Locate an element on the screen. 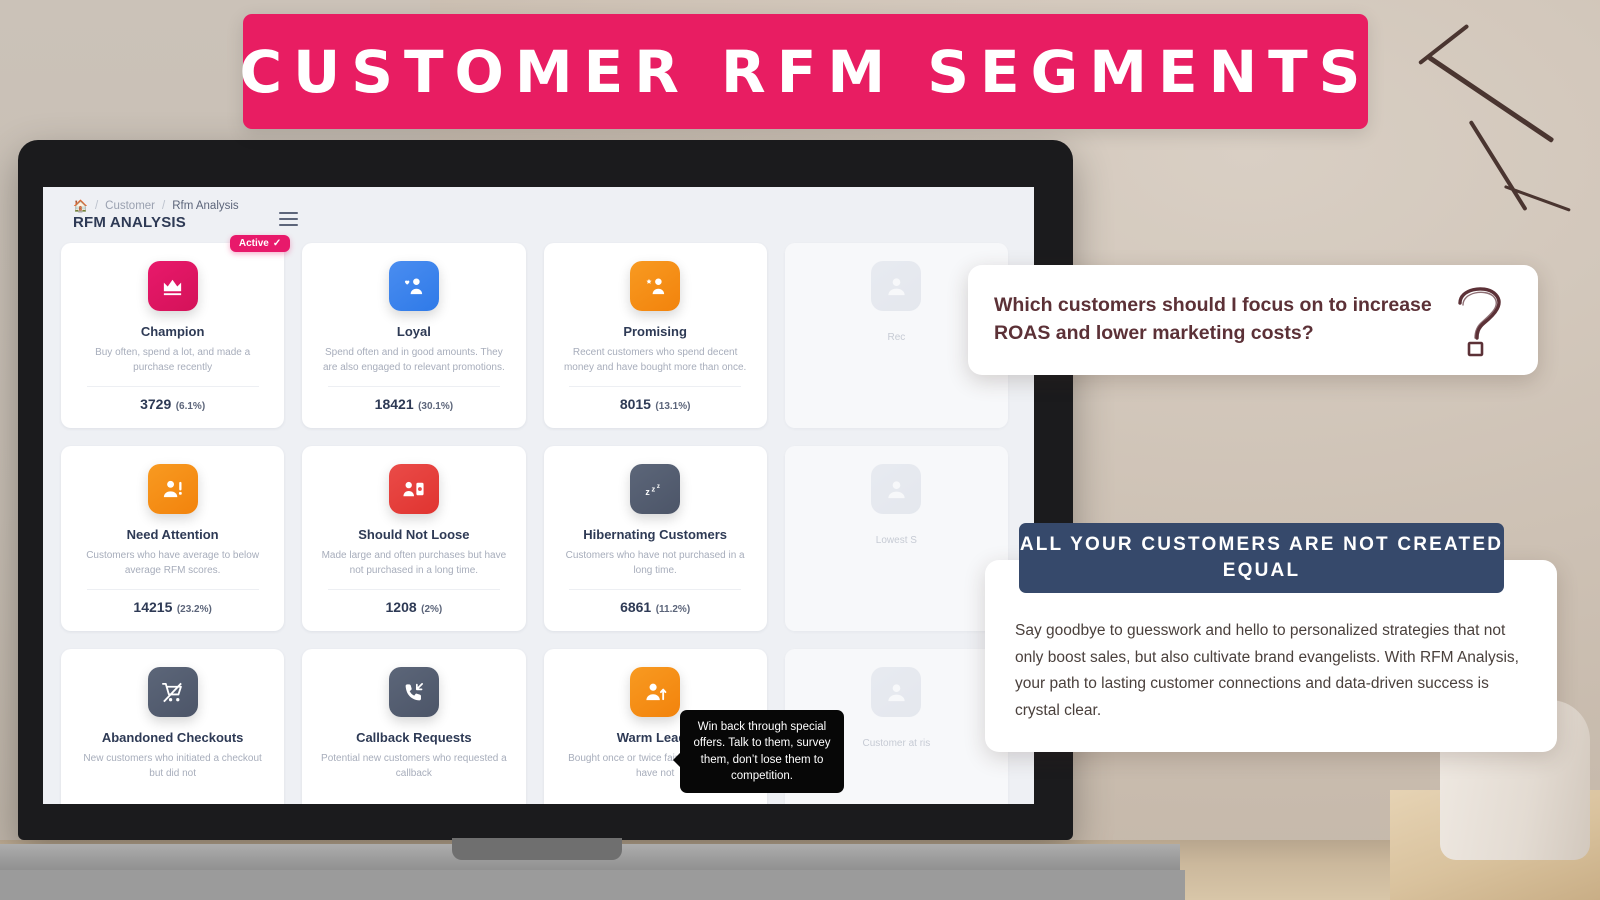  segment-card-description: Lowest S is located at coordinates (896, 540).